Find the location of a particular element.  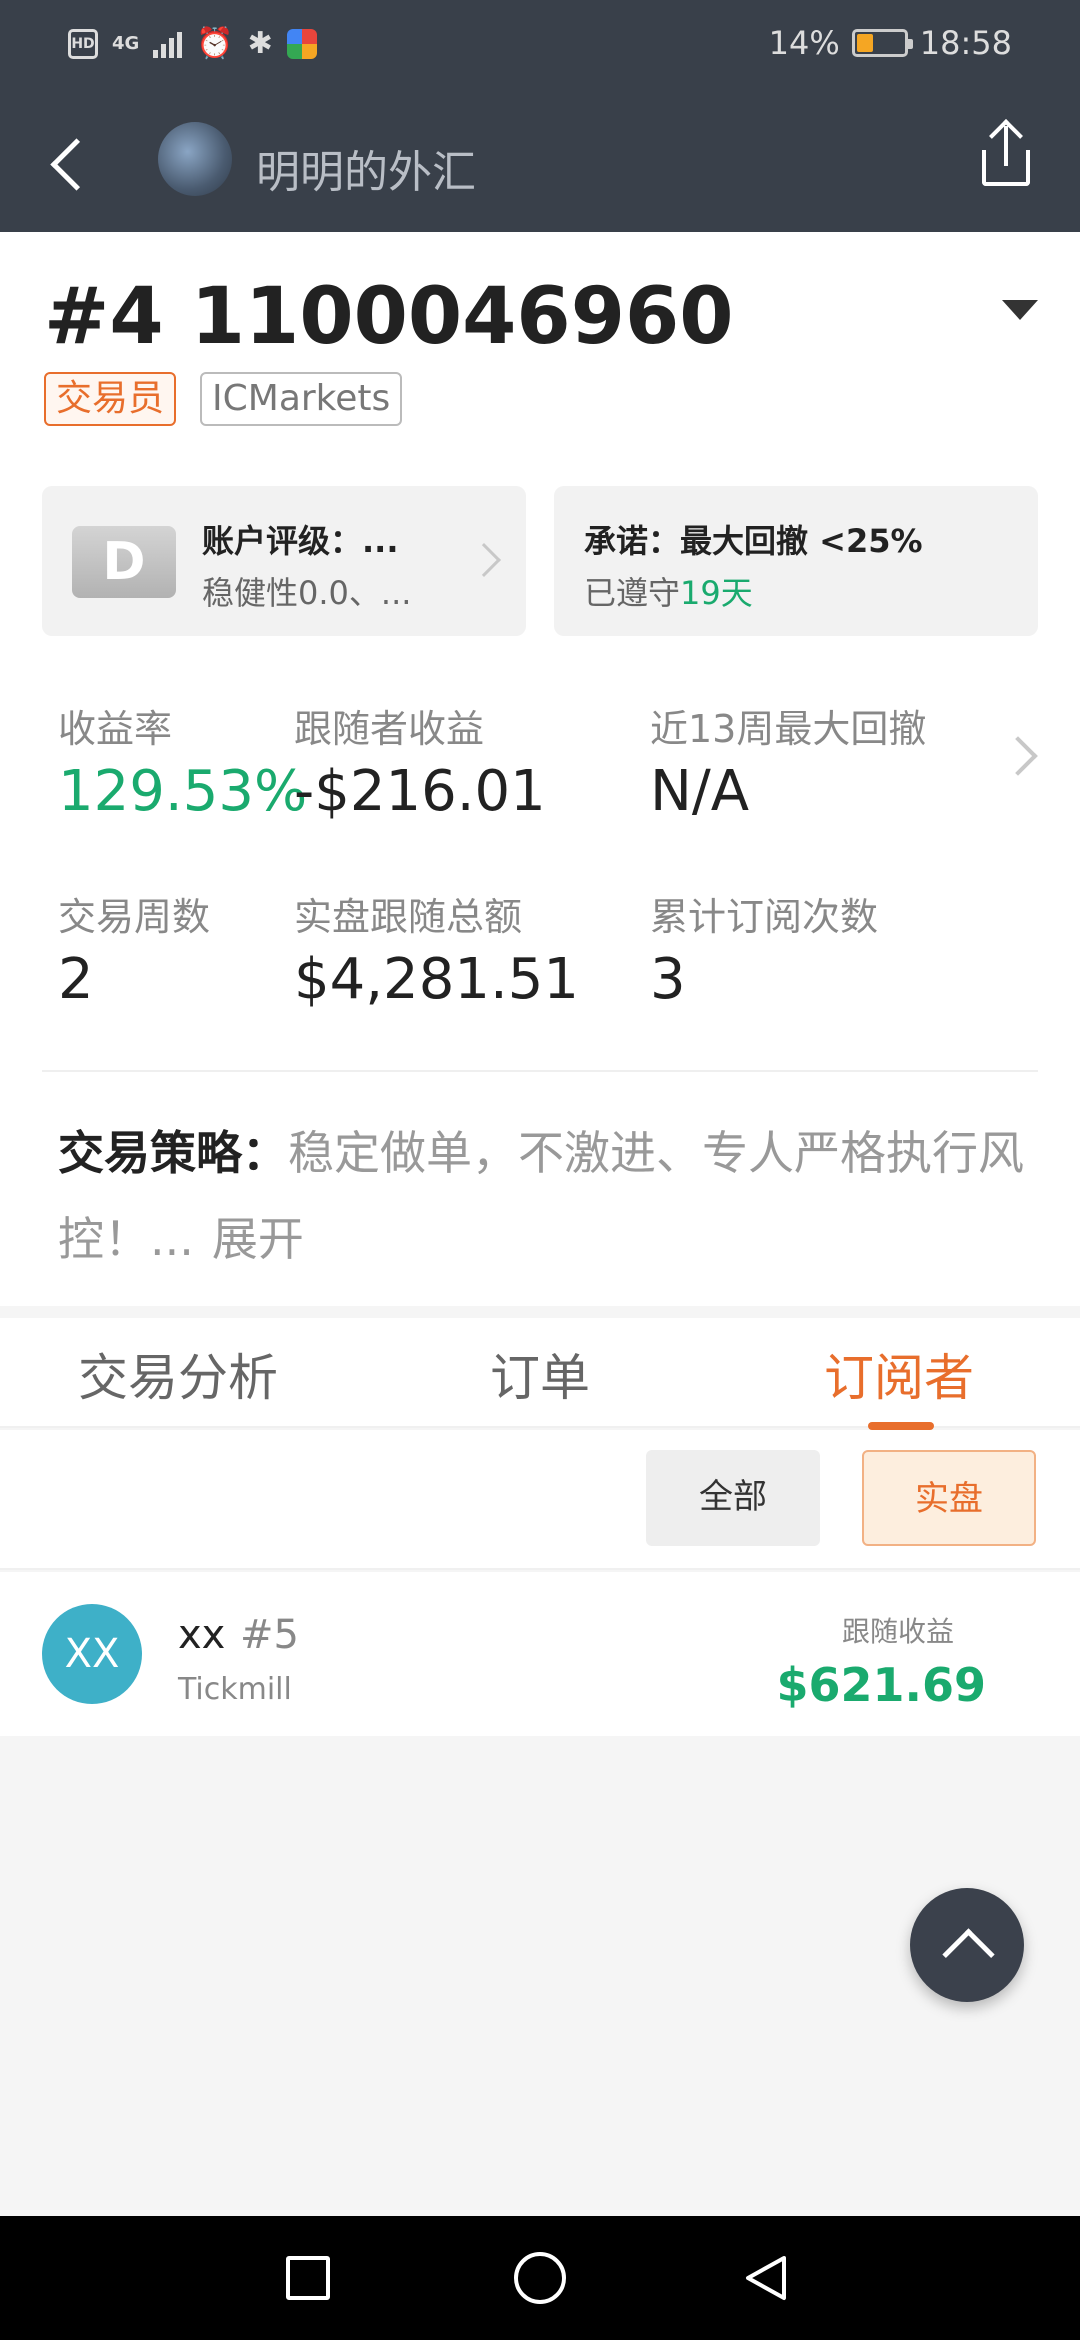

chevron-down-icon is located at coordinates (1020, 310).